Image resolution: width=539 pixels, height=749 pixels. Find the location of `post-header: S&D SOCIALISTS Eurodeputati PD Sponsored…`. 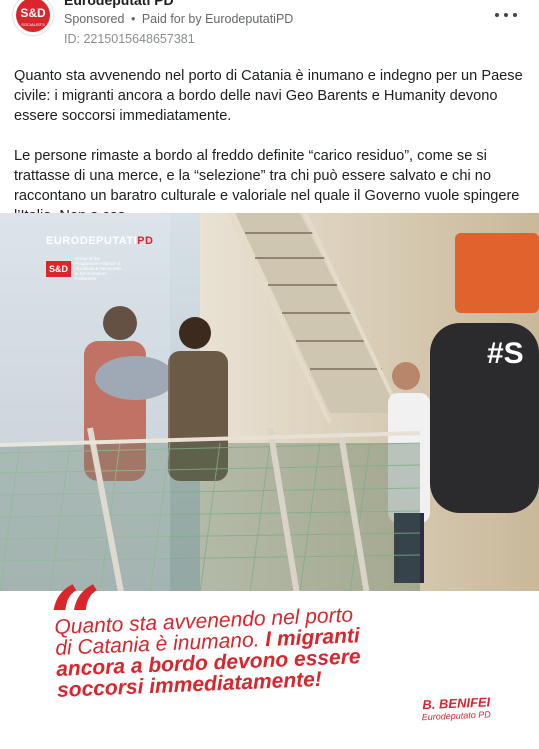

post-header: S&D SOCIALISTS Eurodeputati PD Sponsored… is located at coordinates (269, 28).